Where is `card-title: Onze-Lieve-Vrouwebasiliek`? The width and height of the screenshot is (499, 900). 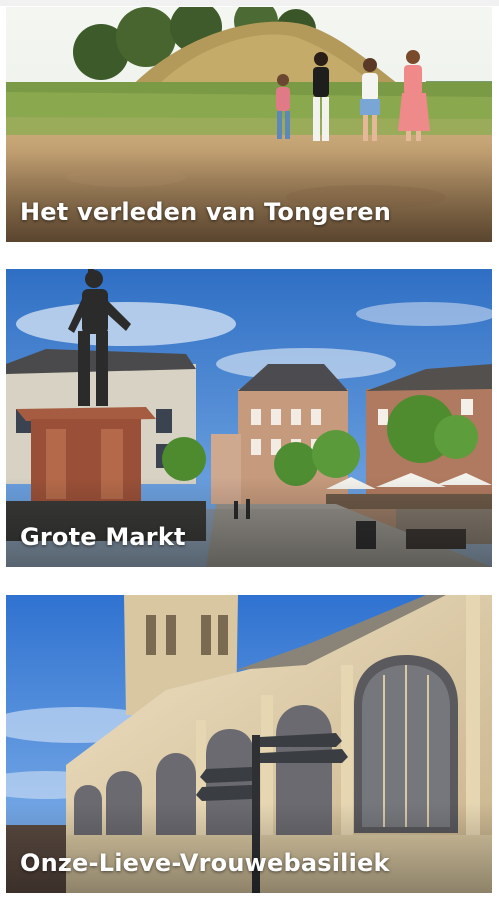 card-title: Onze-Lieve-Vrouwebasiliek is located at coordinates (205, 863).